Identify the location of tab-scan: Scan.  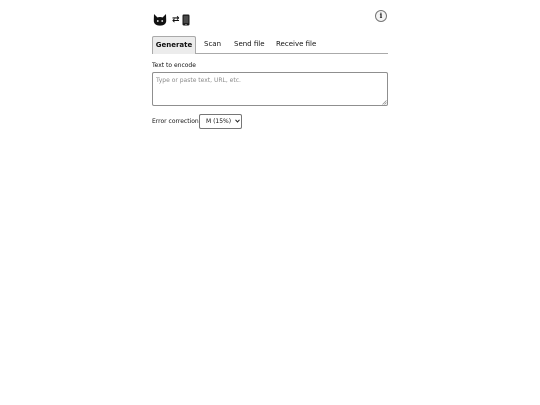
(212, 44).